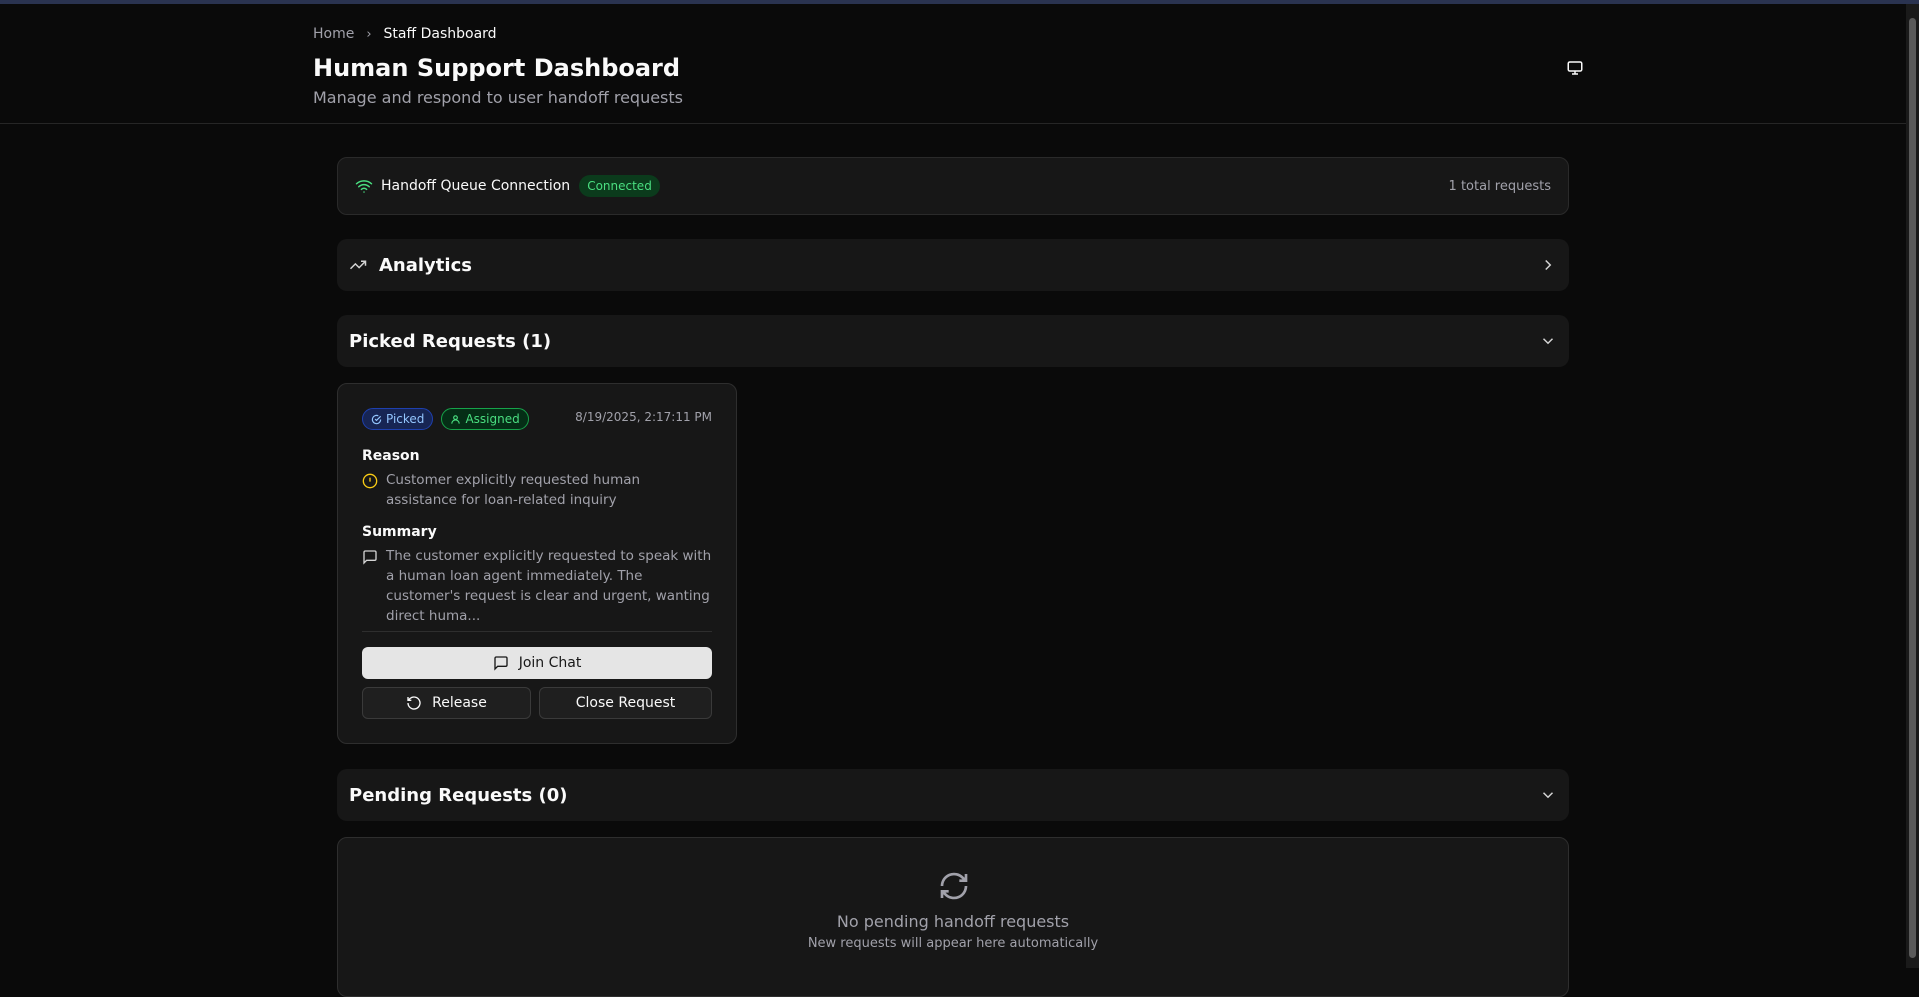 The height and width of the screenshot is (997, 1919). Describe the element at coordinates (1548, 265) in the screenshot. I see `chevron-right-icon` at that location.